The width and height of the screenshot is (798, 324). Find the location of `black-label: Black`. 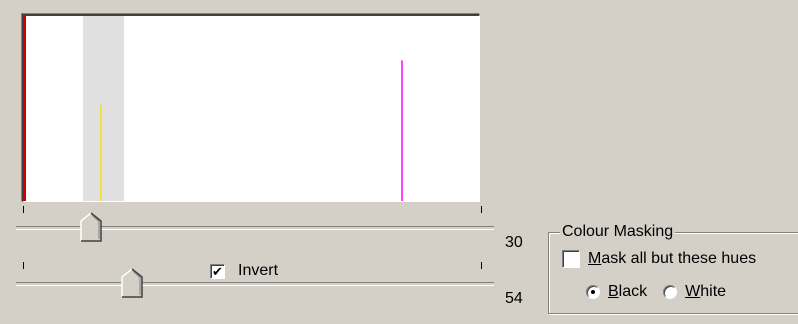

black-label: Black is located at coordinates (628, 291).